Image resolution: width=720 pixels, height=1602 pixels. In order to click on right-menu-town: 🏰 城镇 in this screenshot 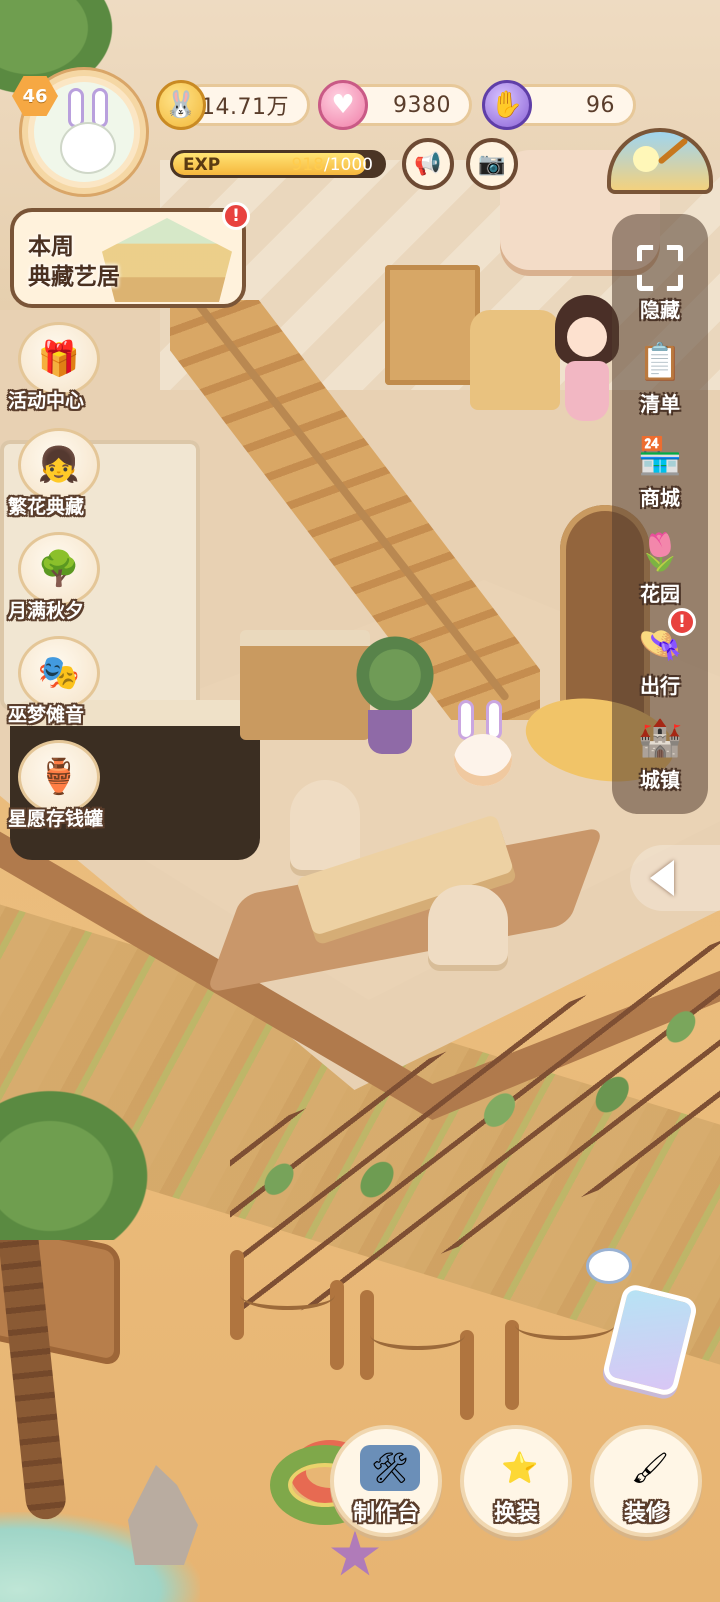, I will do `click(660, 754)`.